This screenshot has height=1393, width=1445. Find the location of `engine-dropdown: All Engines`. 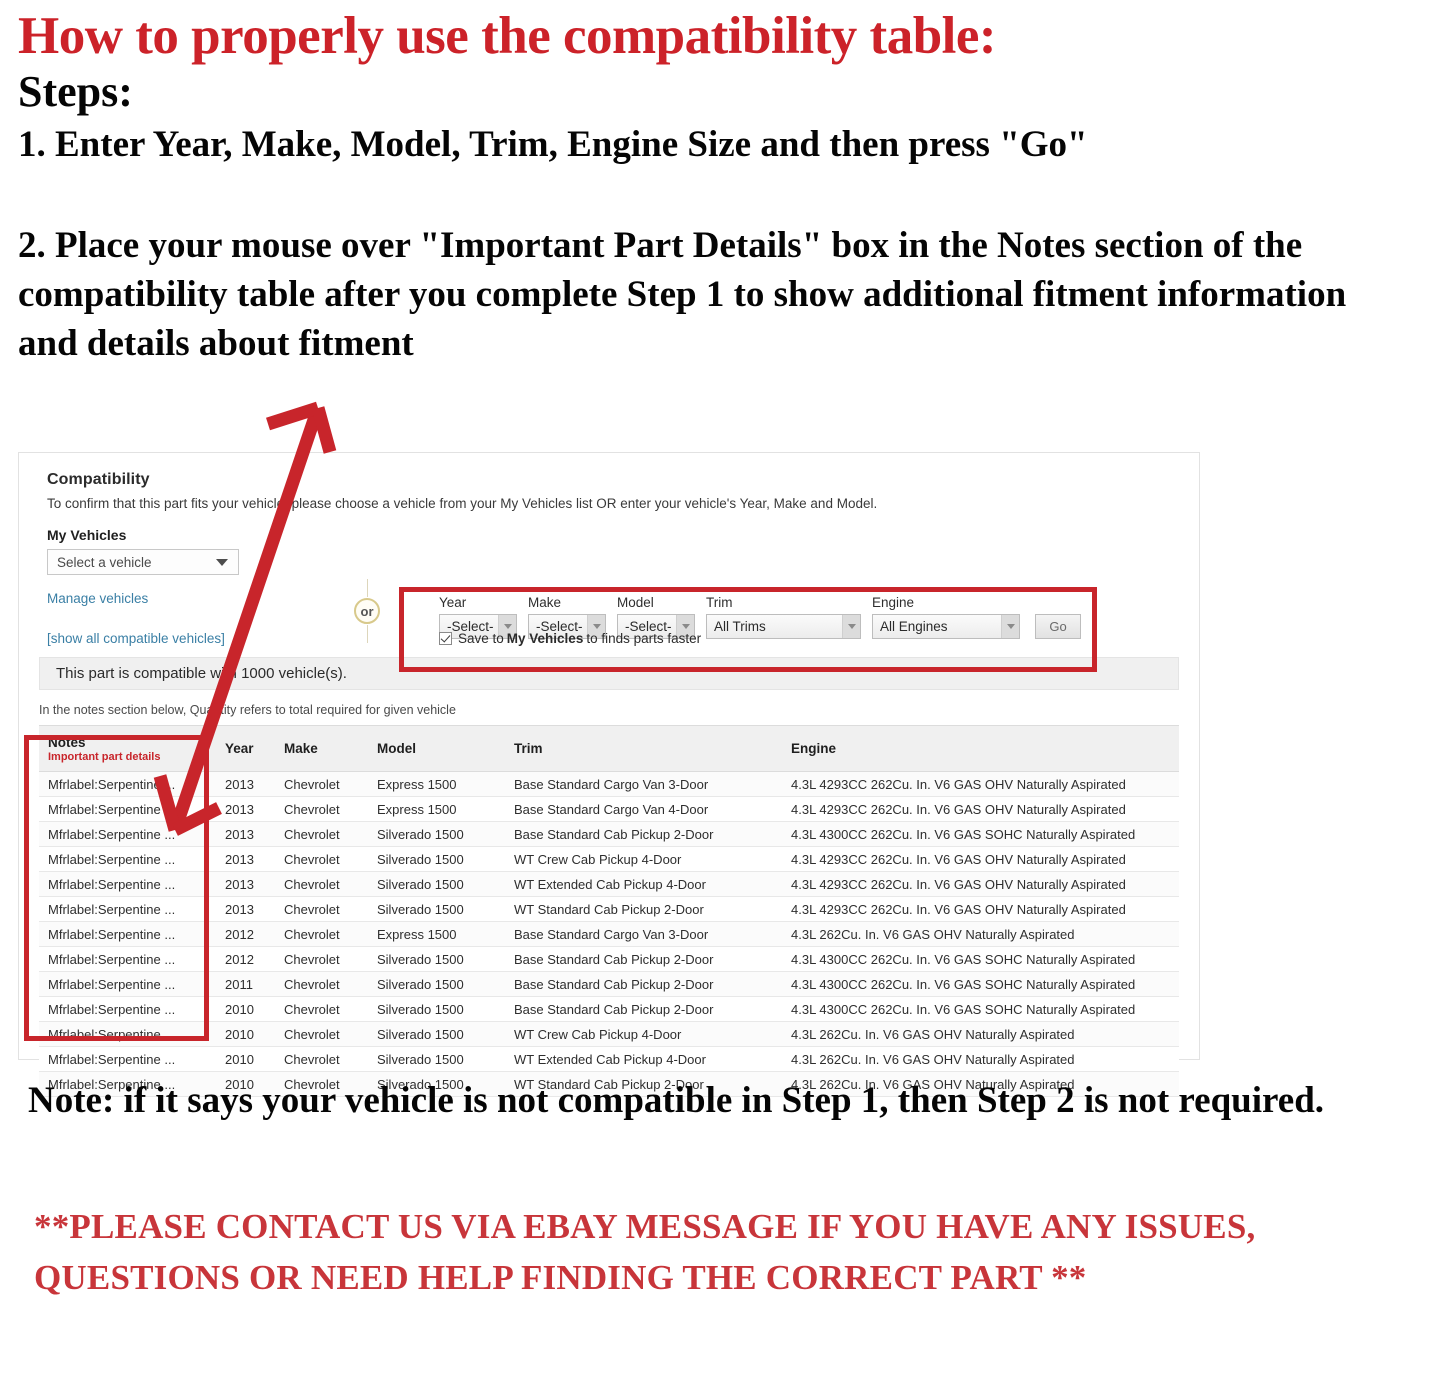

engine-dropdown: All Engines is located at coordinates (946, 626).